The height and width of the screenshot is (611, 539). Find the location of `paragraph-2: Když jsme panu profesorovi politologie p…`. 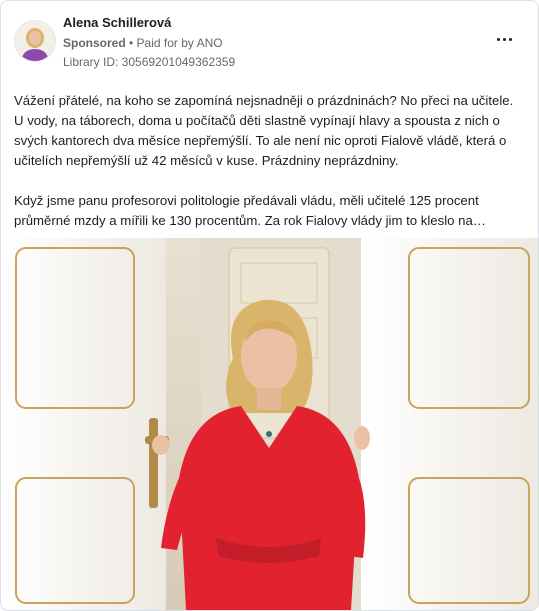

paragraph-2: Když jsme panu profesorovi politologie p… is located at coordinates (250, 210).